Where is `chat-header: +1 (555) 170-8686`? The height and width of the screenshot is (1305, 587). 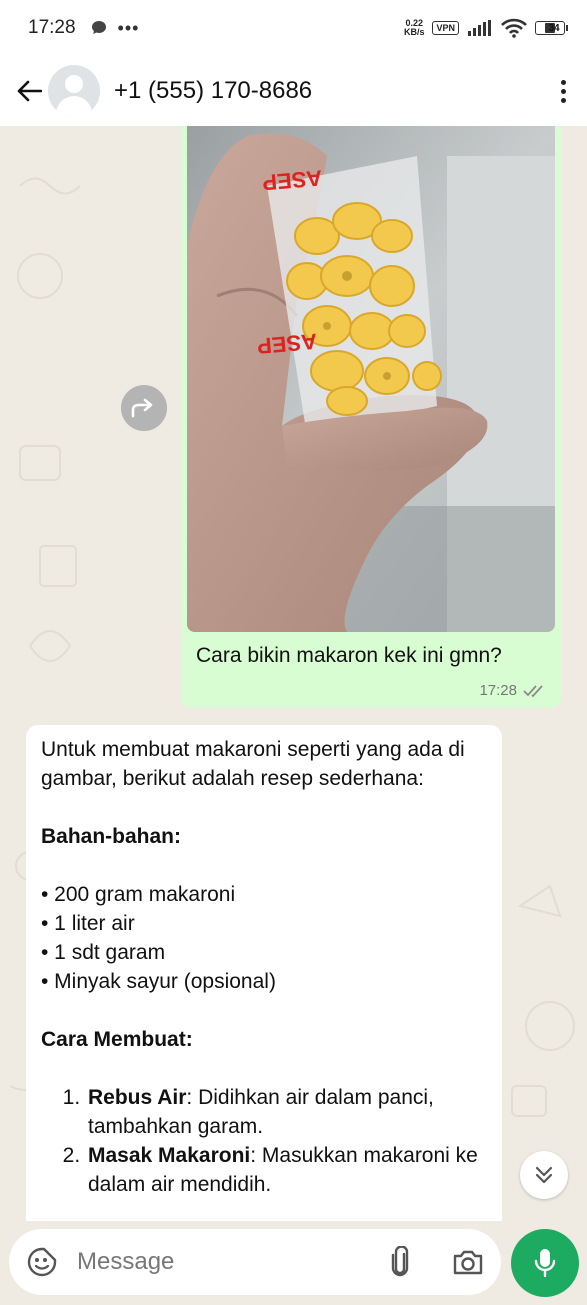
chat-header: +1 (555) 170-8686 is located at coordinates (293, 91).